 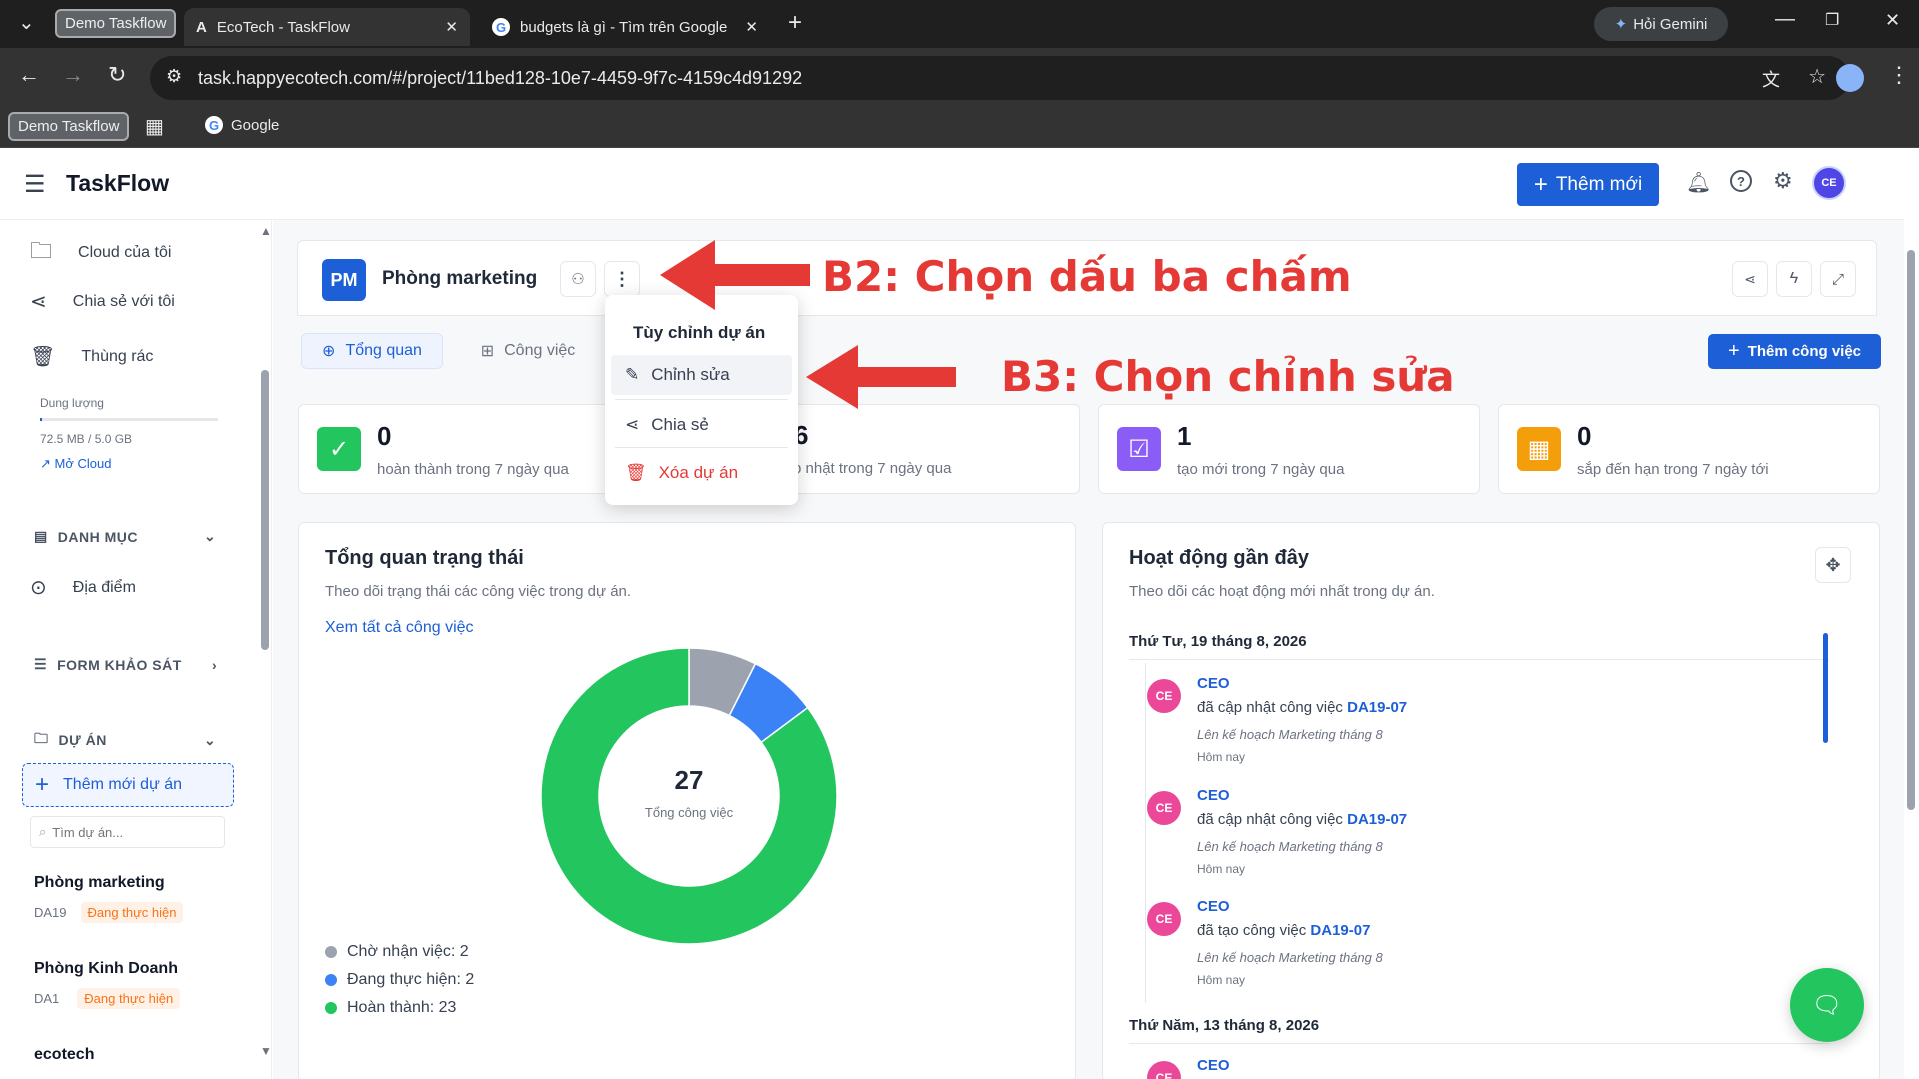 I want to click on apps-grid-icon: ▦, so click(x=154, y=126).